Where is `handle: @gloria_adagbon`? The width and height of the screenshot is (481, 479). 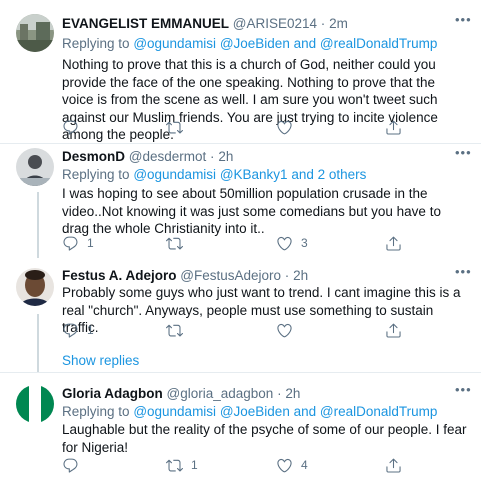
handle: @gloria_adagbon is located at coordinates (220, 393).